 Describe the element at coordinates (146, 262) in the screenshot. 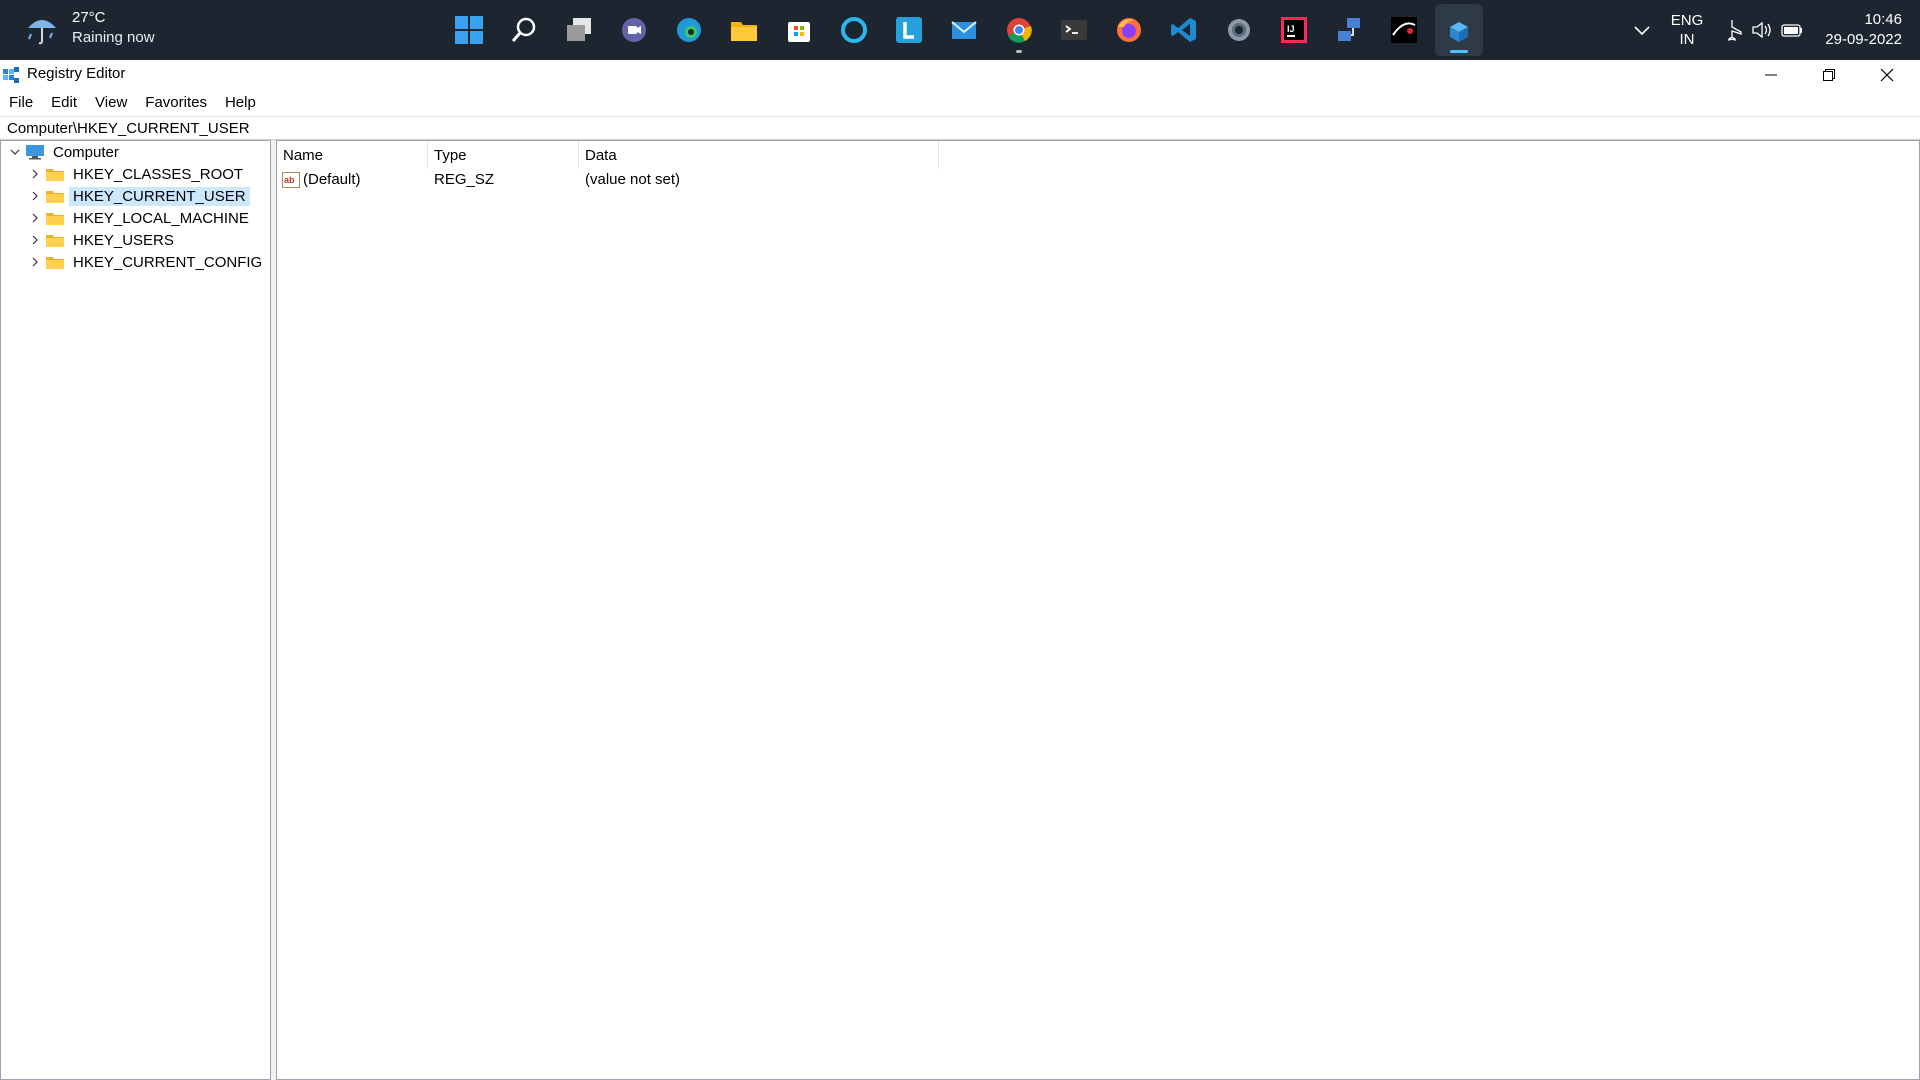

I see `tree-node-hkey-current-config: HKEY_CURRENT_CONFIG` at that location.